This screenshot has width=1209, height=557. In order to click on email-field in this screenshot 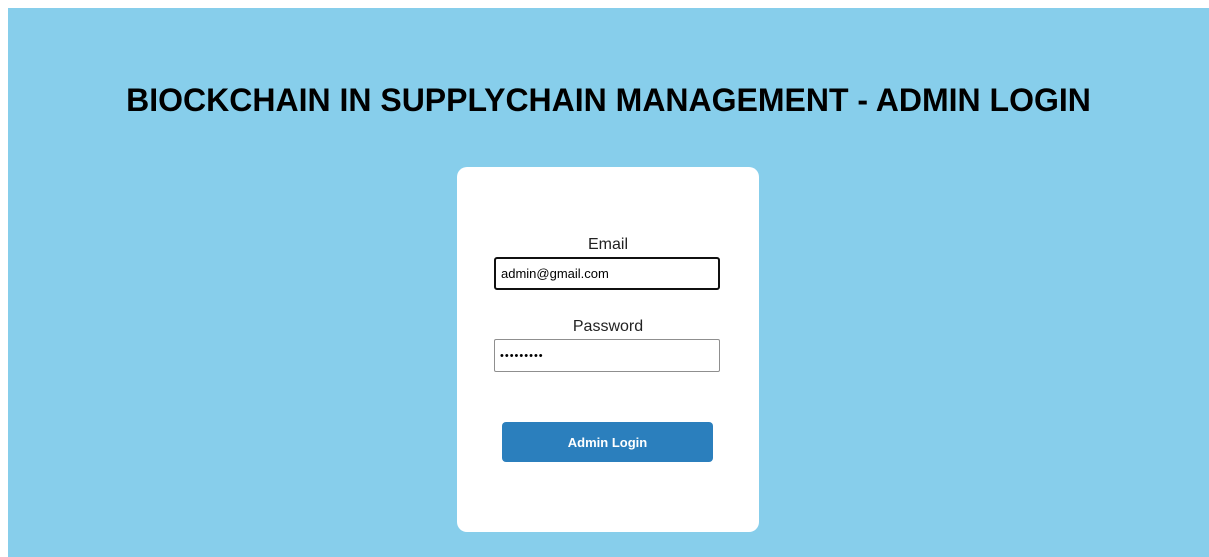, I will do `click(607, 273)`.